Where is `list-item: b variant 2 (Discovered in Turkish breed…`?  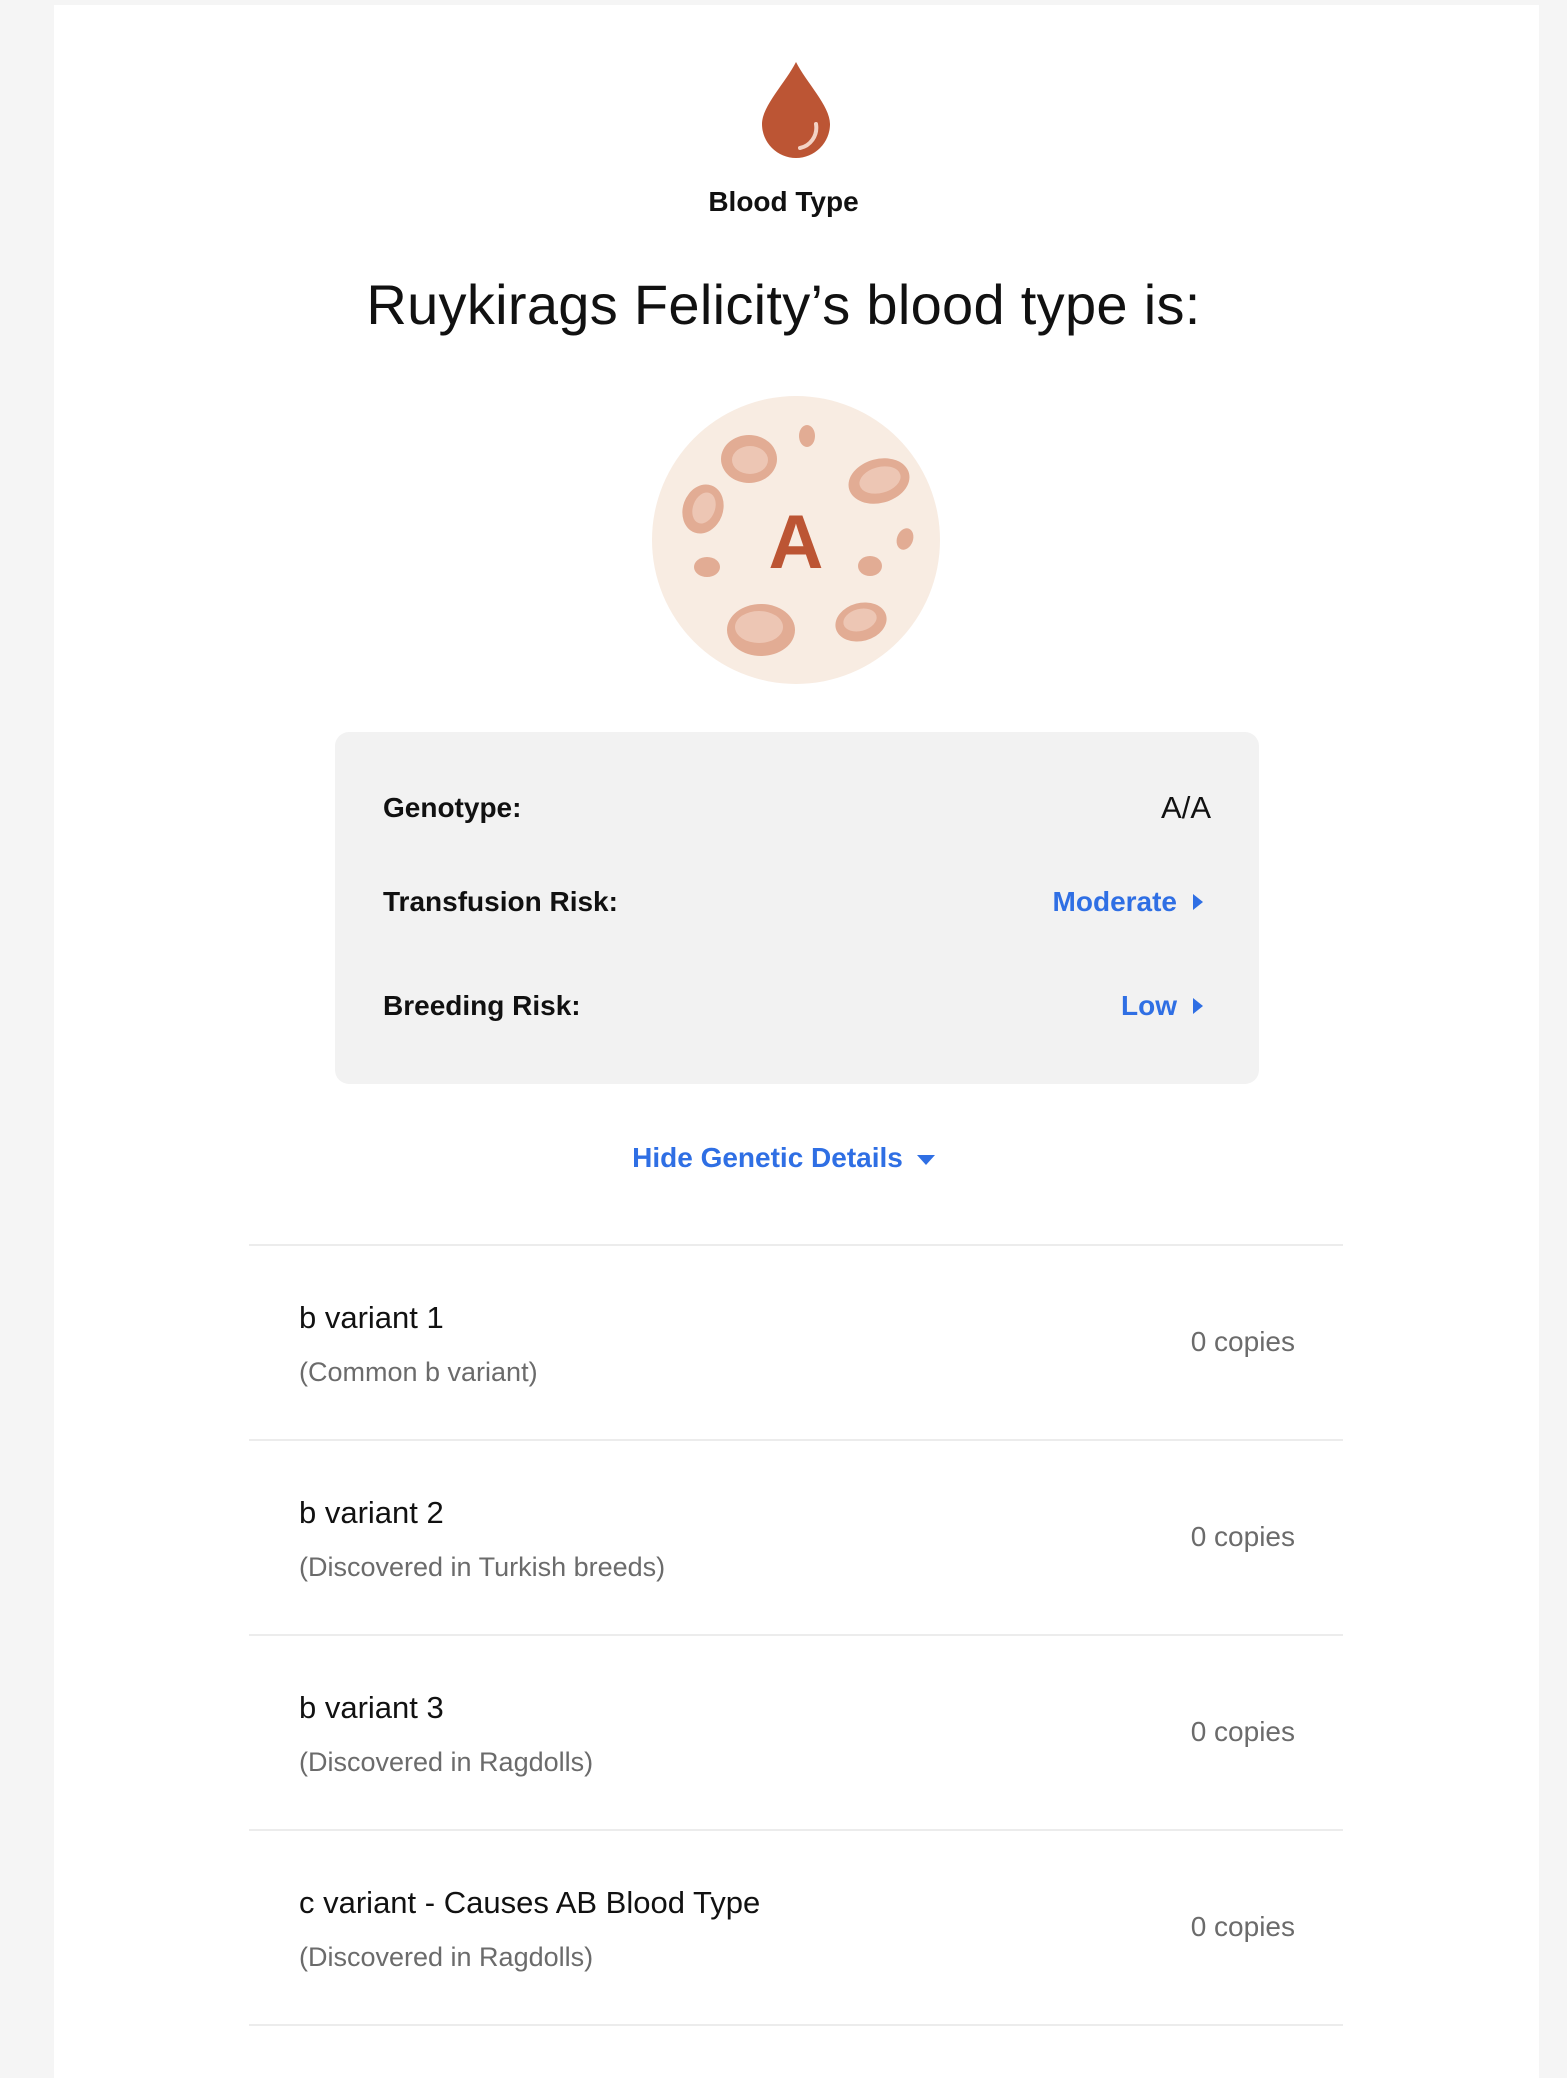 list-item: b variant 2 (Discovered in Turkish breed… is located at coordinates (796, 1536).